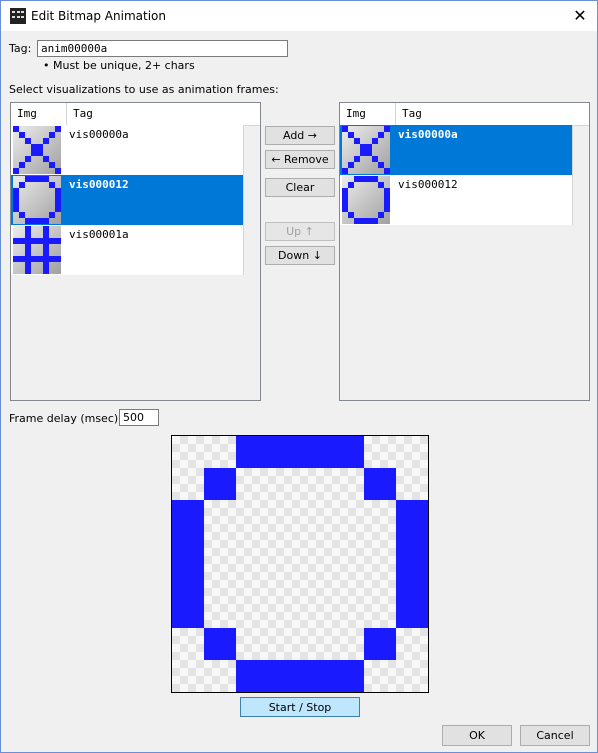 The width and height of the screenshot is (598, 753). Describe the element at coordinates (18, 16) in the screenshot. I see `app-icon` at that location.